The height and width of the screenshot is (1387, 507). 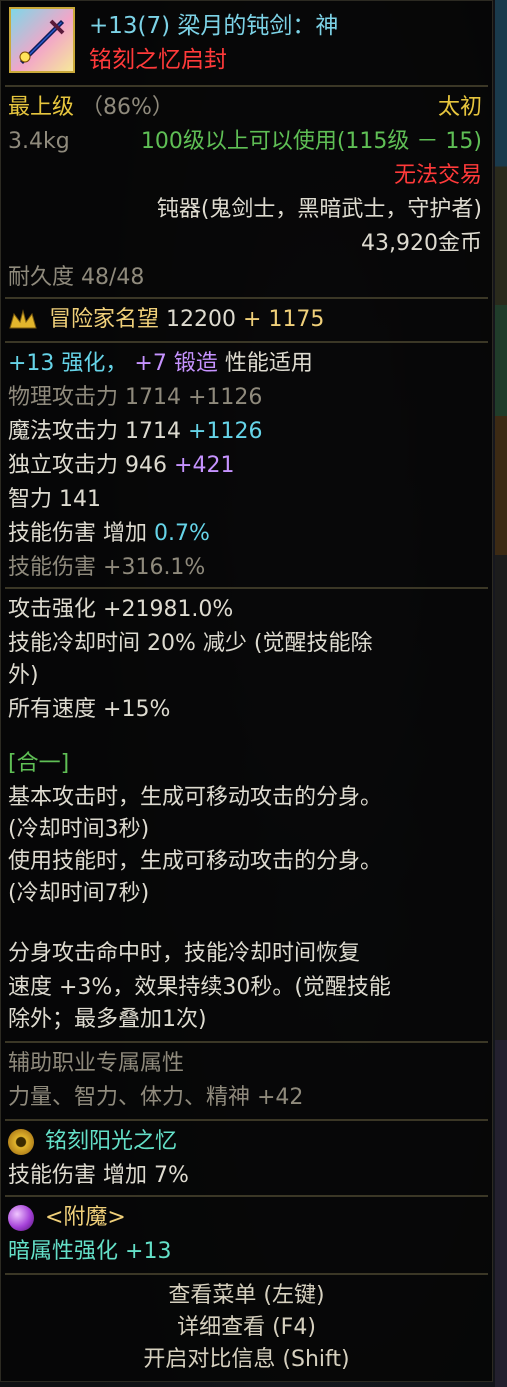 I want to click on fame-label: 冒险家名望, so click(x=104, y=319).